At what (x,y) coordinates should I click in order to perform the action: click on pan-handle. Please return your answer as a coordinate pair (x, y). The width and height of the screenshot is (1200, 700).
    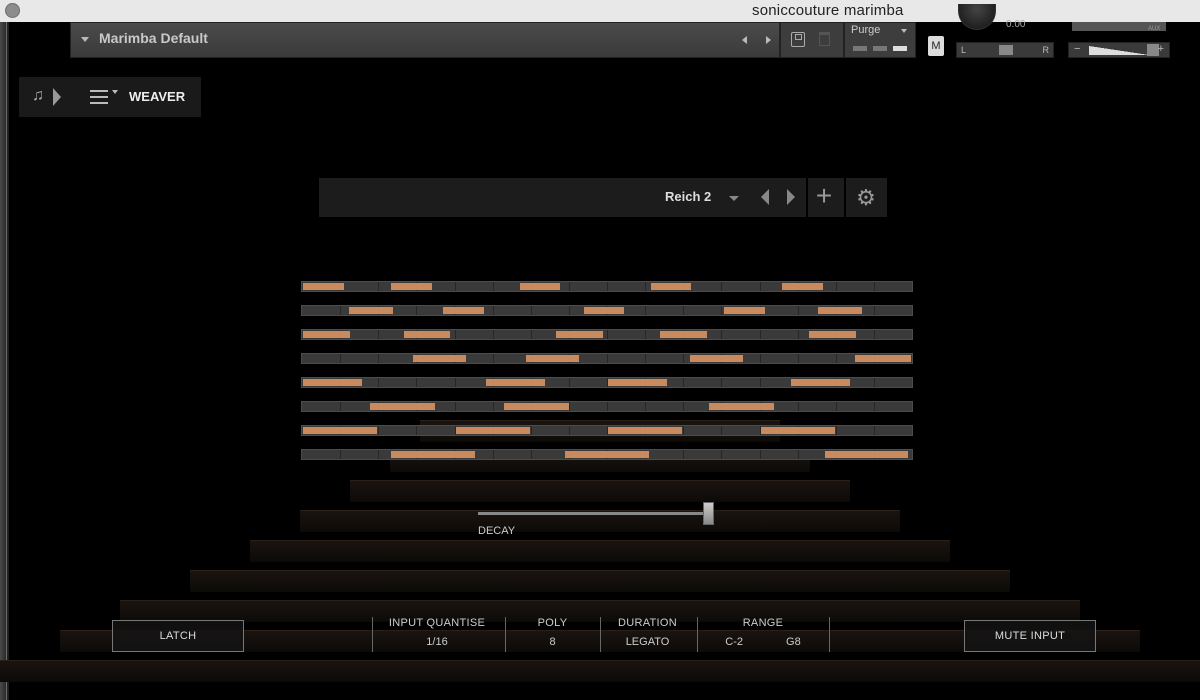
    Looking at the image, I should click on (1006, 50).